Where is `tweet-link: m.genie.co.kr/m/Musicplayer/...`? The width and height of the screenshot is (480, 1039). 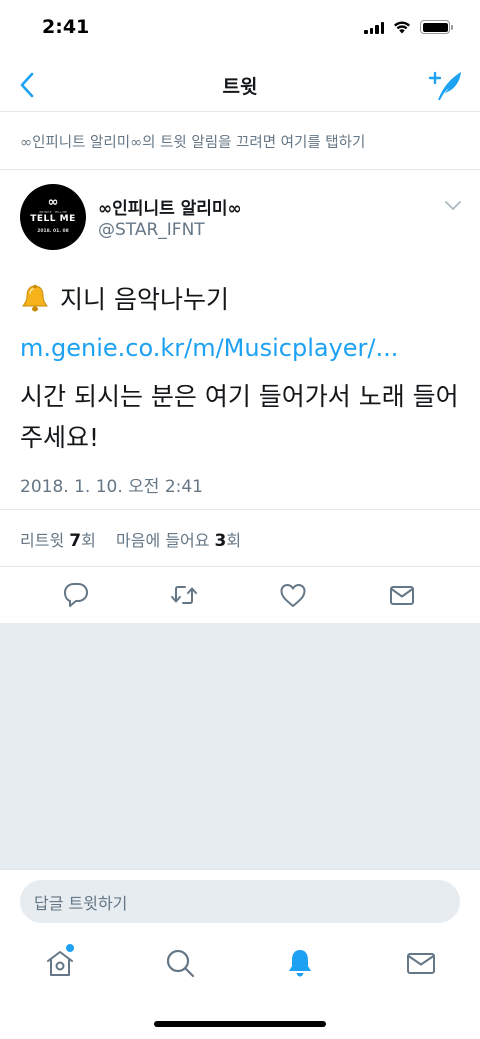
tweet-link: m.genie.co.kr/m/Musicplayer/... is located at coordinates (209, 348).